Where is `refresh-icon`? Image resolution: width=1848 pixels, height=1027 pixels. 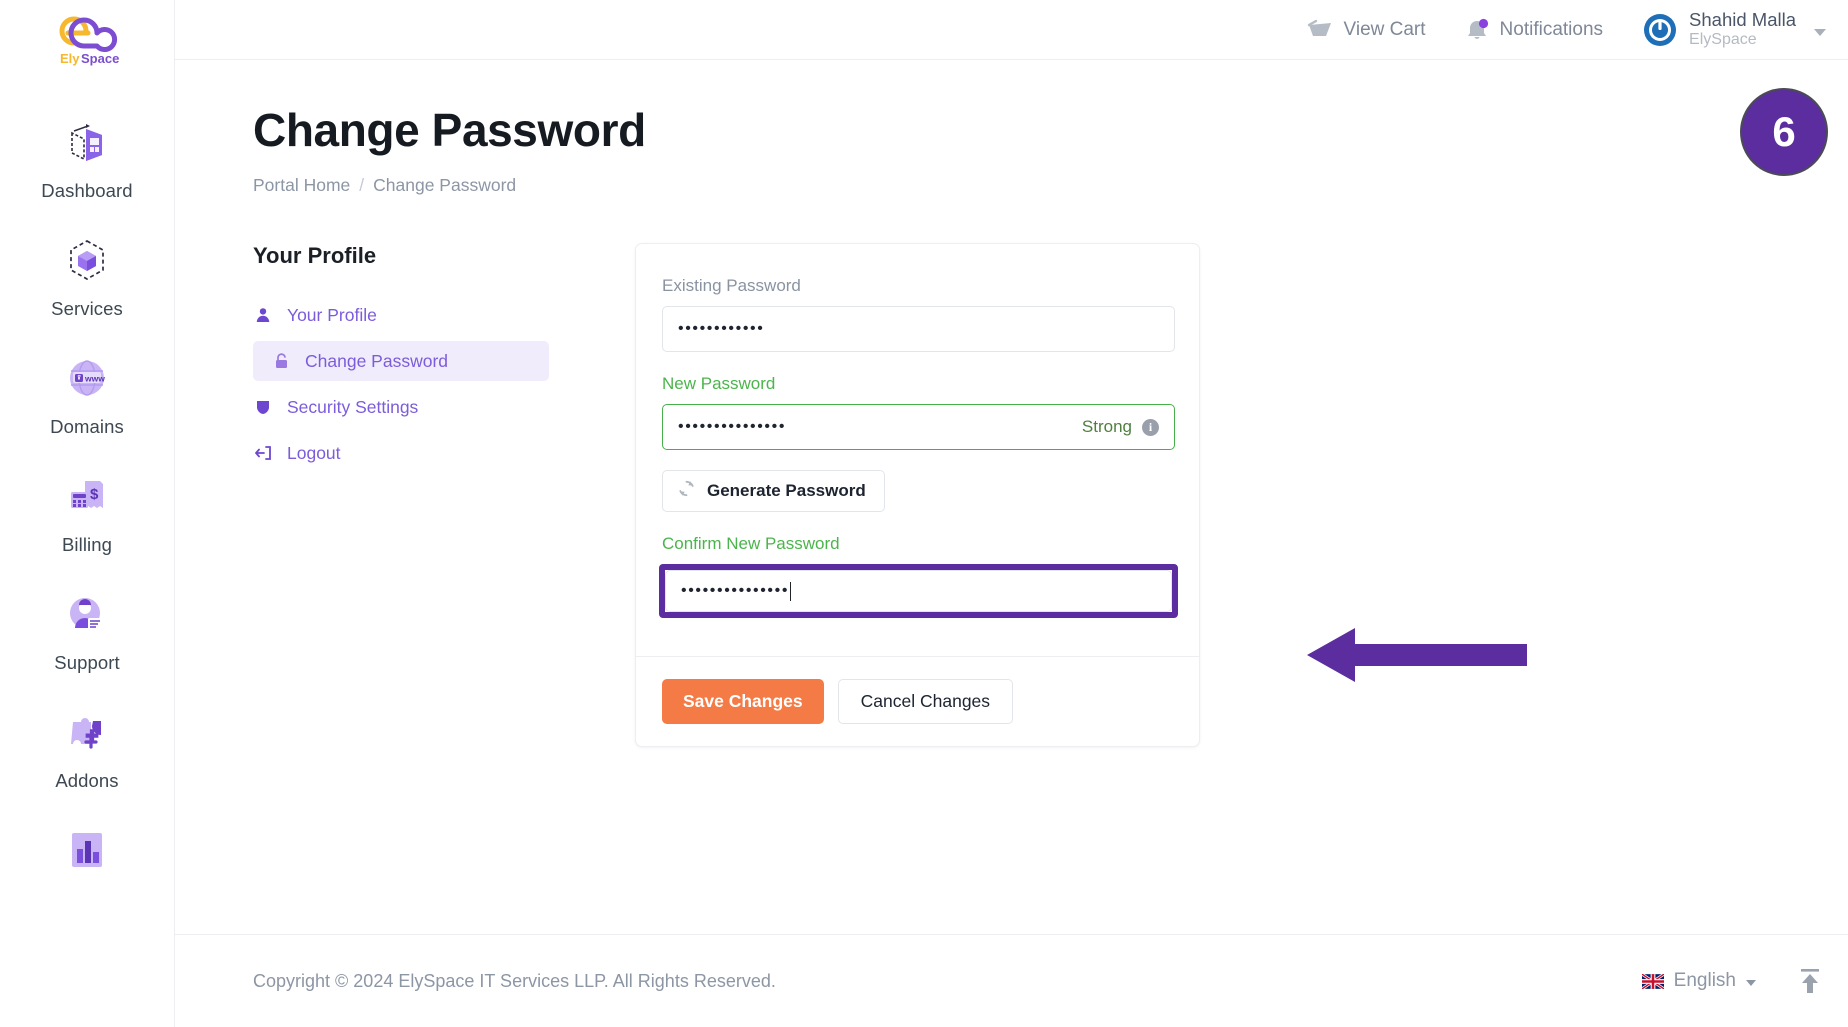 refresh-icon is located at coordinates (686, 491).